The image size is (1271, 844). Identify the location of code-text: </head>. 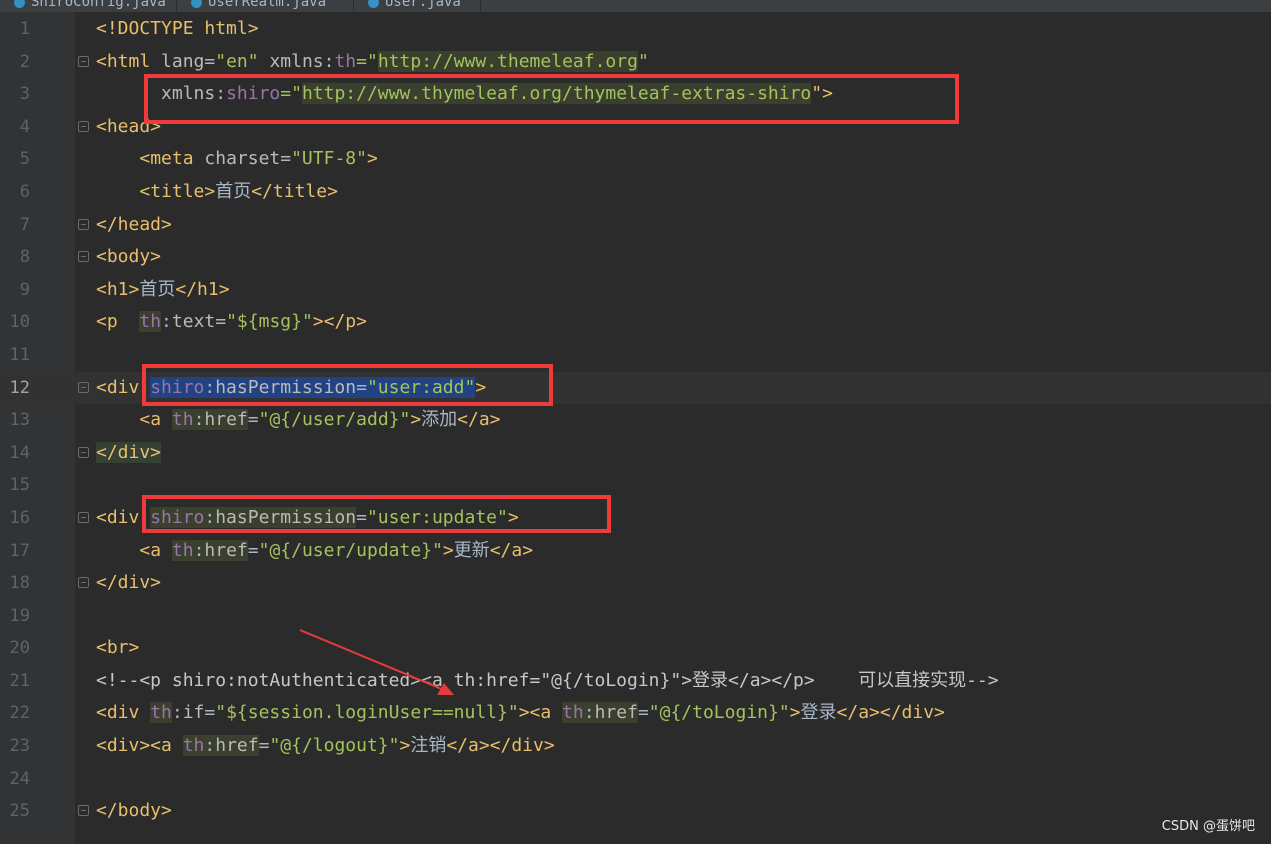
(134, 224).